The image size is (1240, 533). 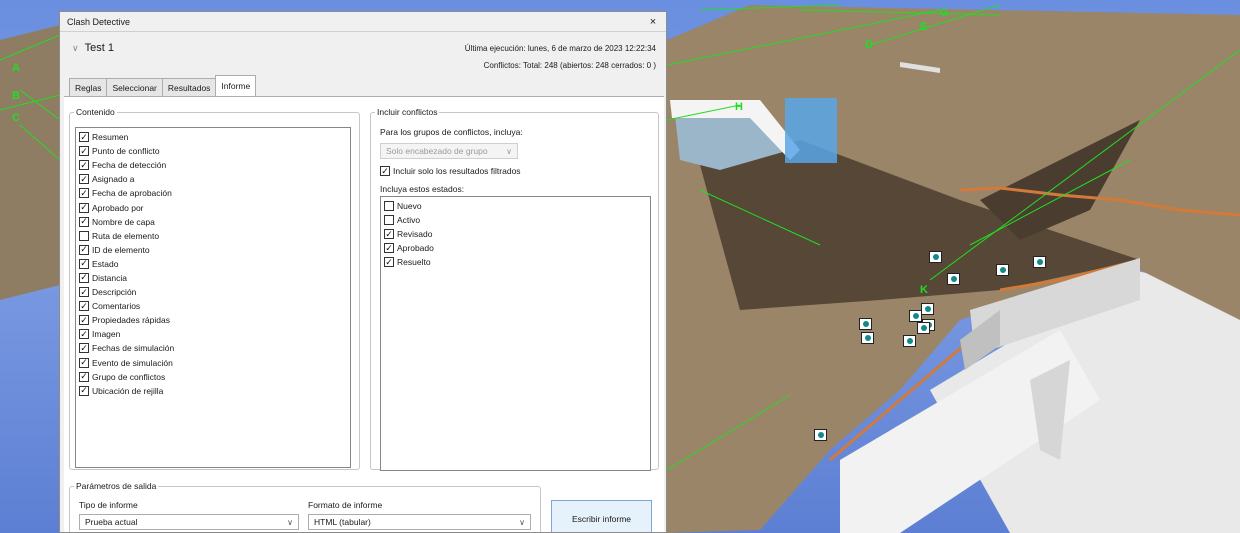 What do you see at coordinates (213, 348) in the screenshot?
I see `contenido-item: ✓ Fechas de simulación` at bounding box center [213, 348].